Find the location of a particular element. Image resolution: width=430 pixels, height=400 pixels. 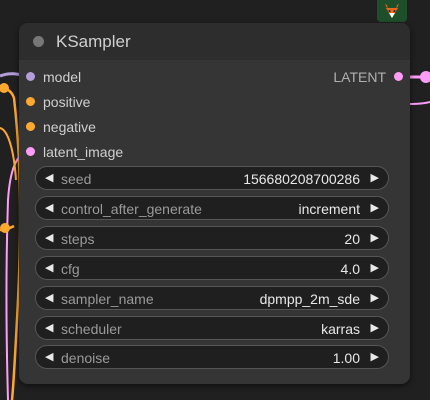

widget-value: 20 is located at coordinates (352, 239).